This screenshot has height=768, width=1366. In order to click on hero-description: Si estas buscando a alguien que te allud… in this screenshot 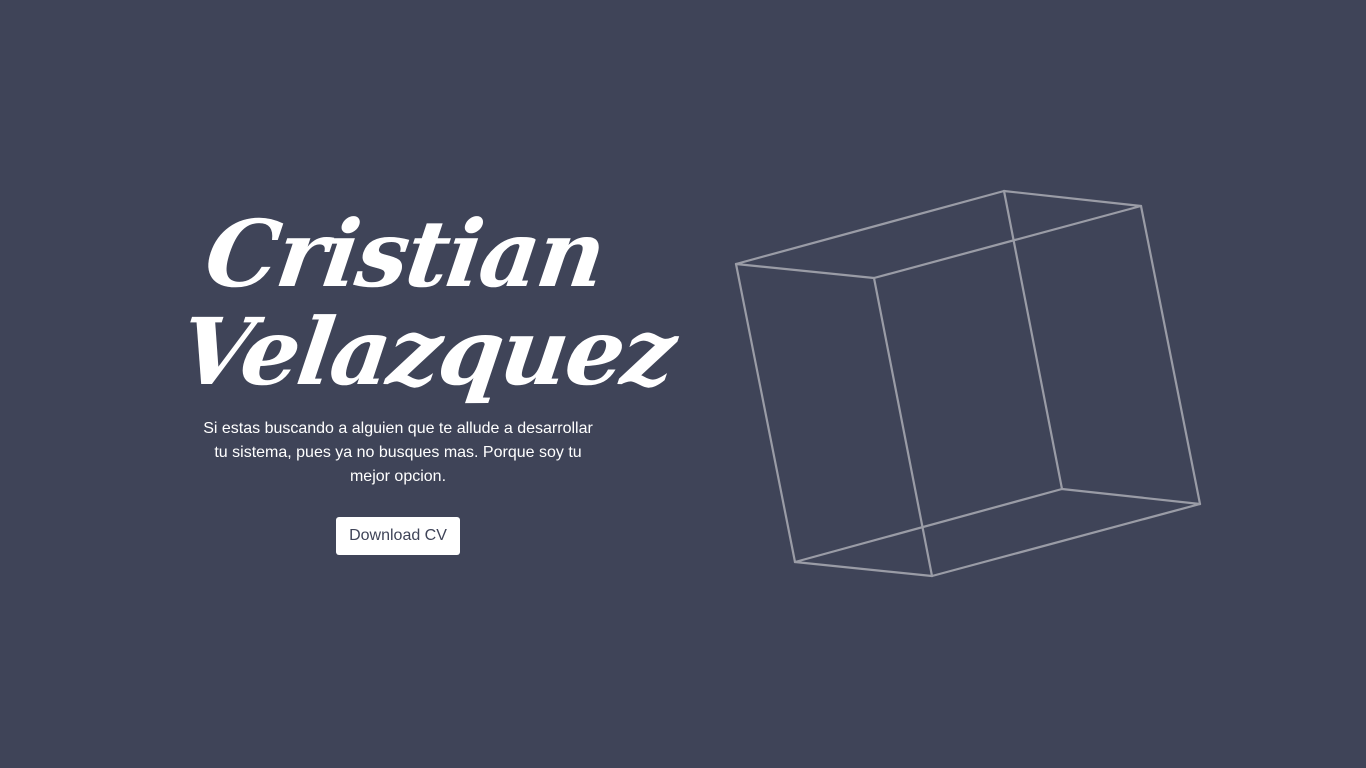, I will do `click(398, 452)`.